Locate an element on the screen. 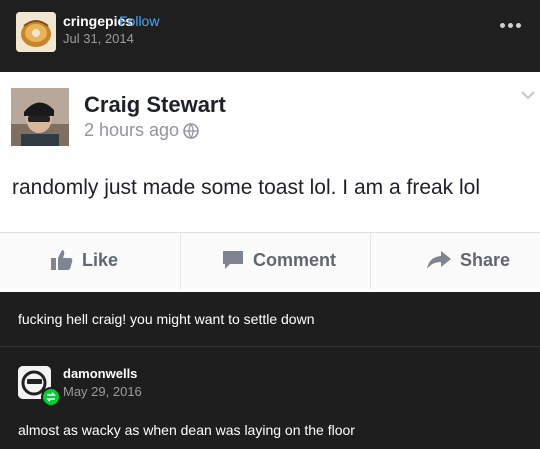  thumbs-up-icon is located at coordinates (62, 260).